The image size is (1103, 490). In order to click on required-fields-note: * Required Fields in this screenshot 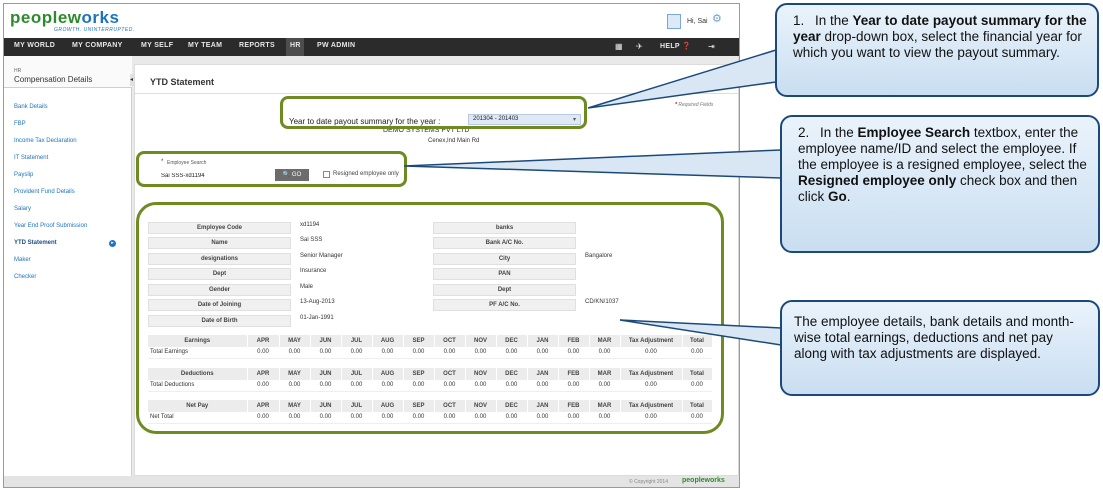, I will do `click(694, 105)`.